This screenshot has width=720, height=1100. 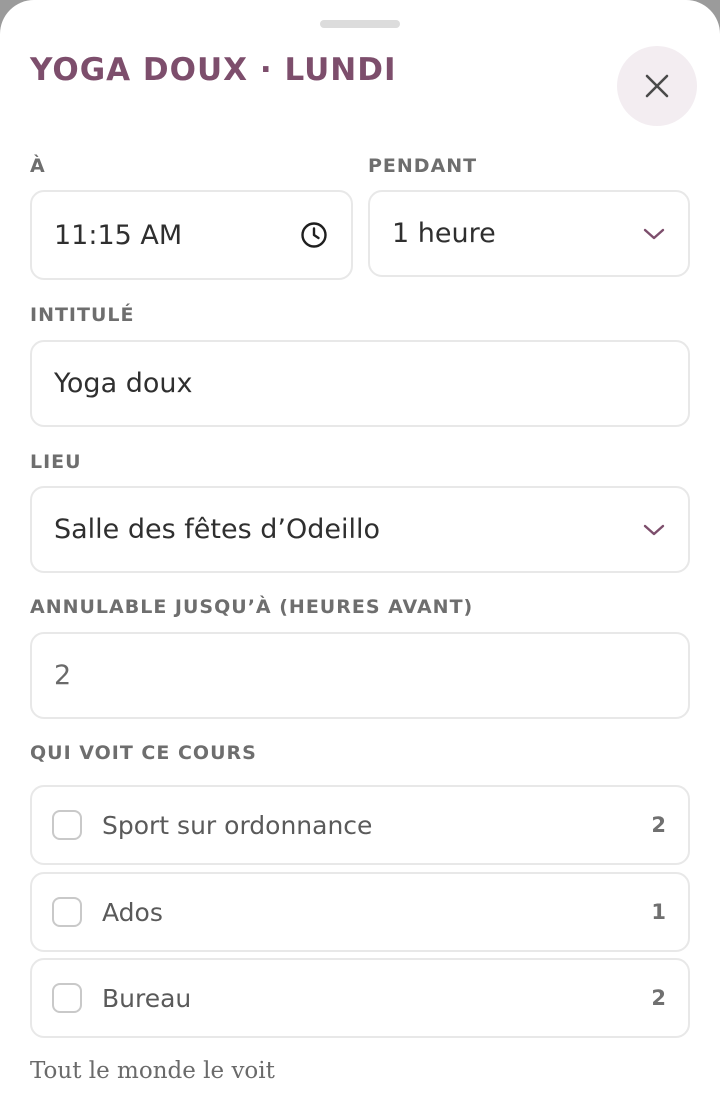 I want to click on close-button, so click(x=657, y=86).